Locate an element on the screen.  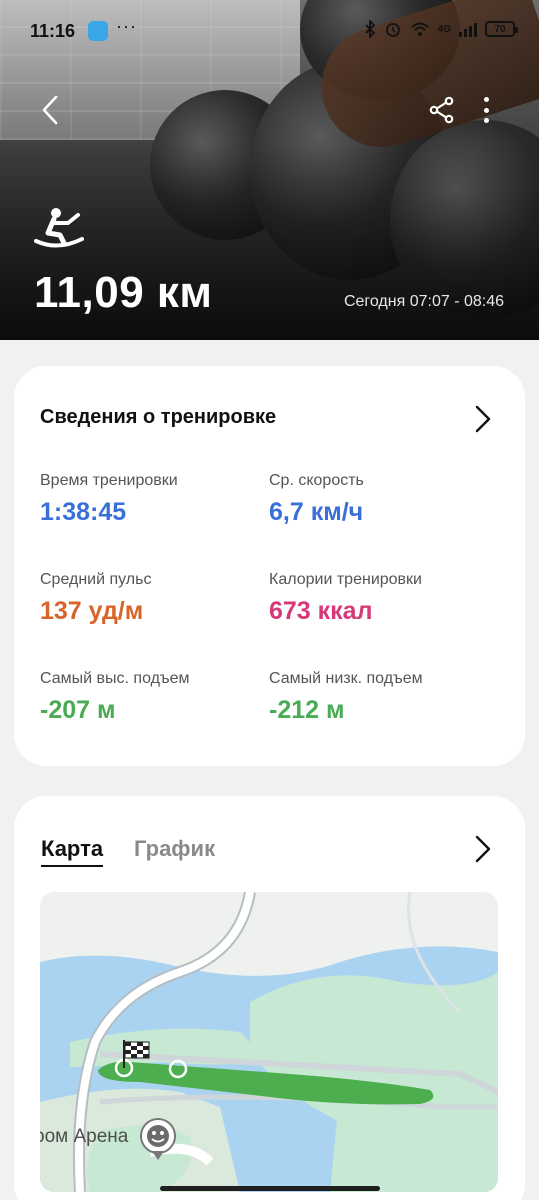
stat-label: Ср. скорость is located at coordinates (316, 480).